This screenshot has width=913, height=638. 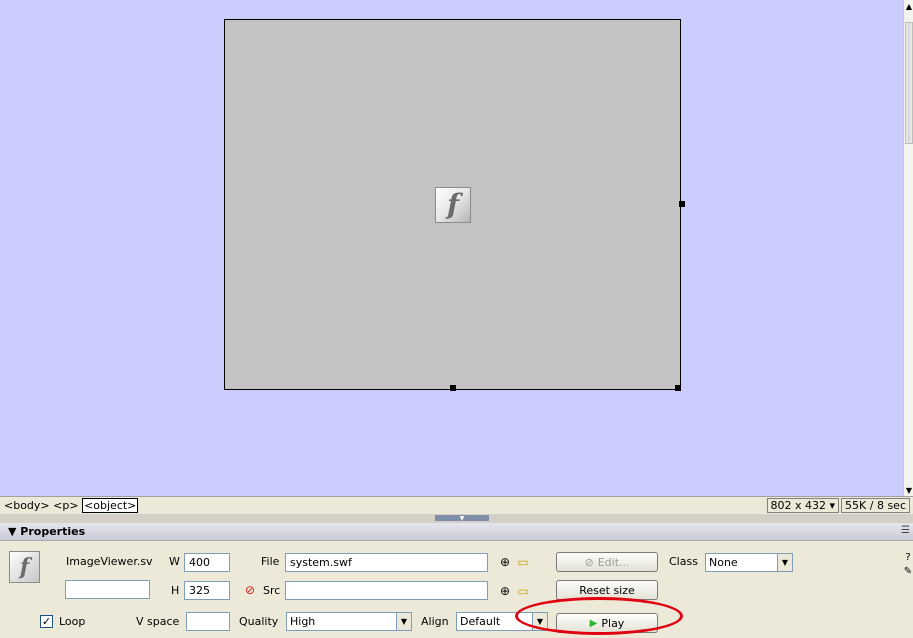 What do you see at coordinates (682, 204) in the screenshot?
I see `resize-handle-right` at bounding box center [682, 204].